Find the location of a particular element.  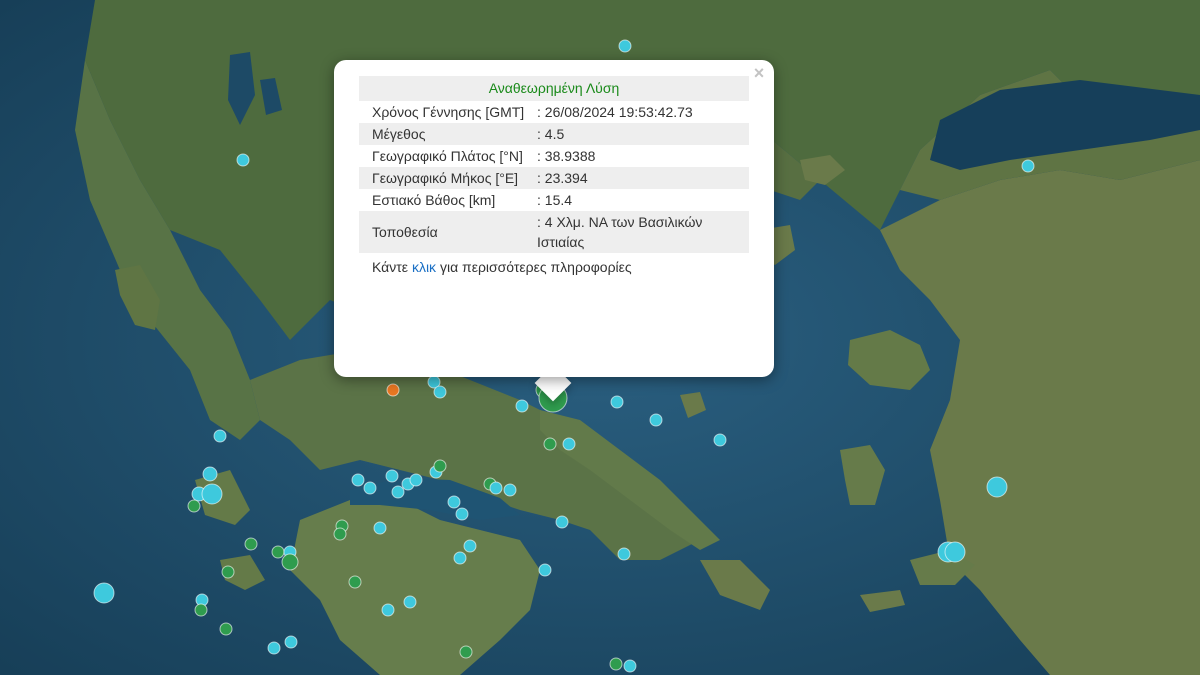

value-depth: : 15.4 is located at coordinates (555, 200).